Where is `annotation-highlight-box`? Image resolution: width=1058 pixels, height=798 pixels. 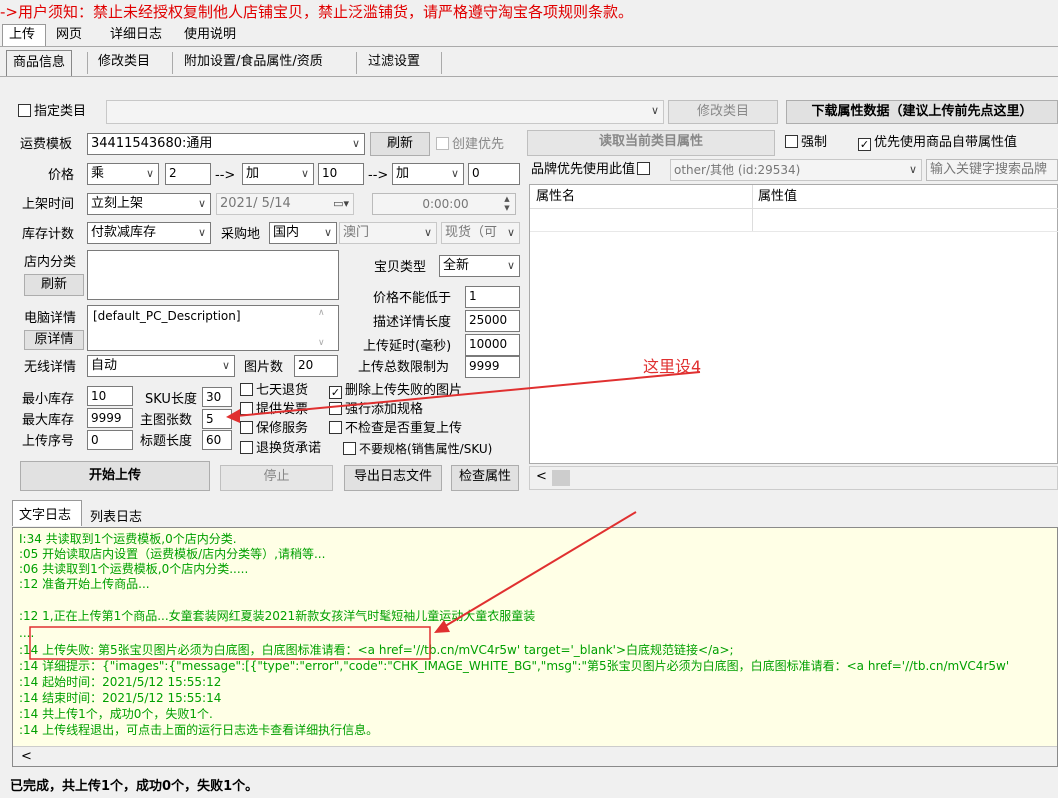 annotation-highlight-box is located at coordinates (230, 643).